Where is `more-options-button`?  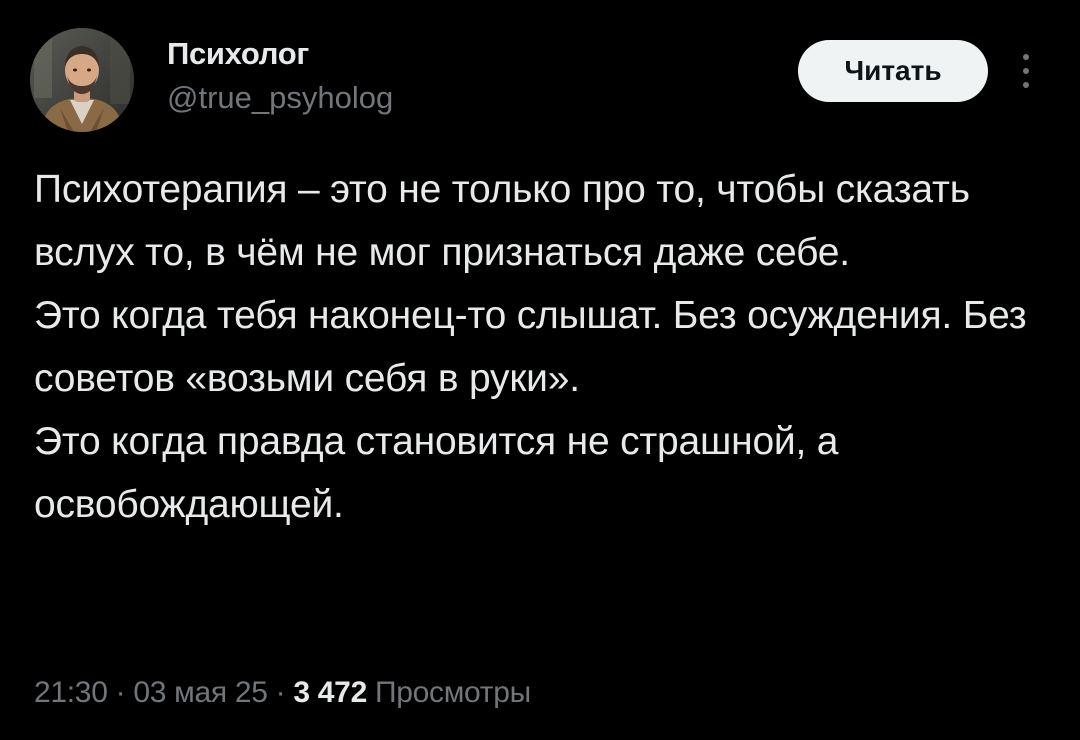
more-options-button is located at coordinates (1026, 71).